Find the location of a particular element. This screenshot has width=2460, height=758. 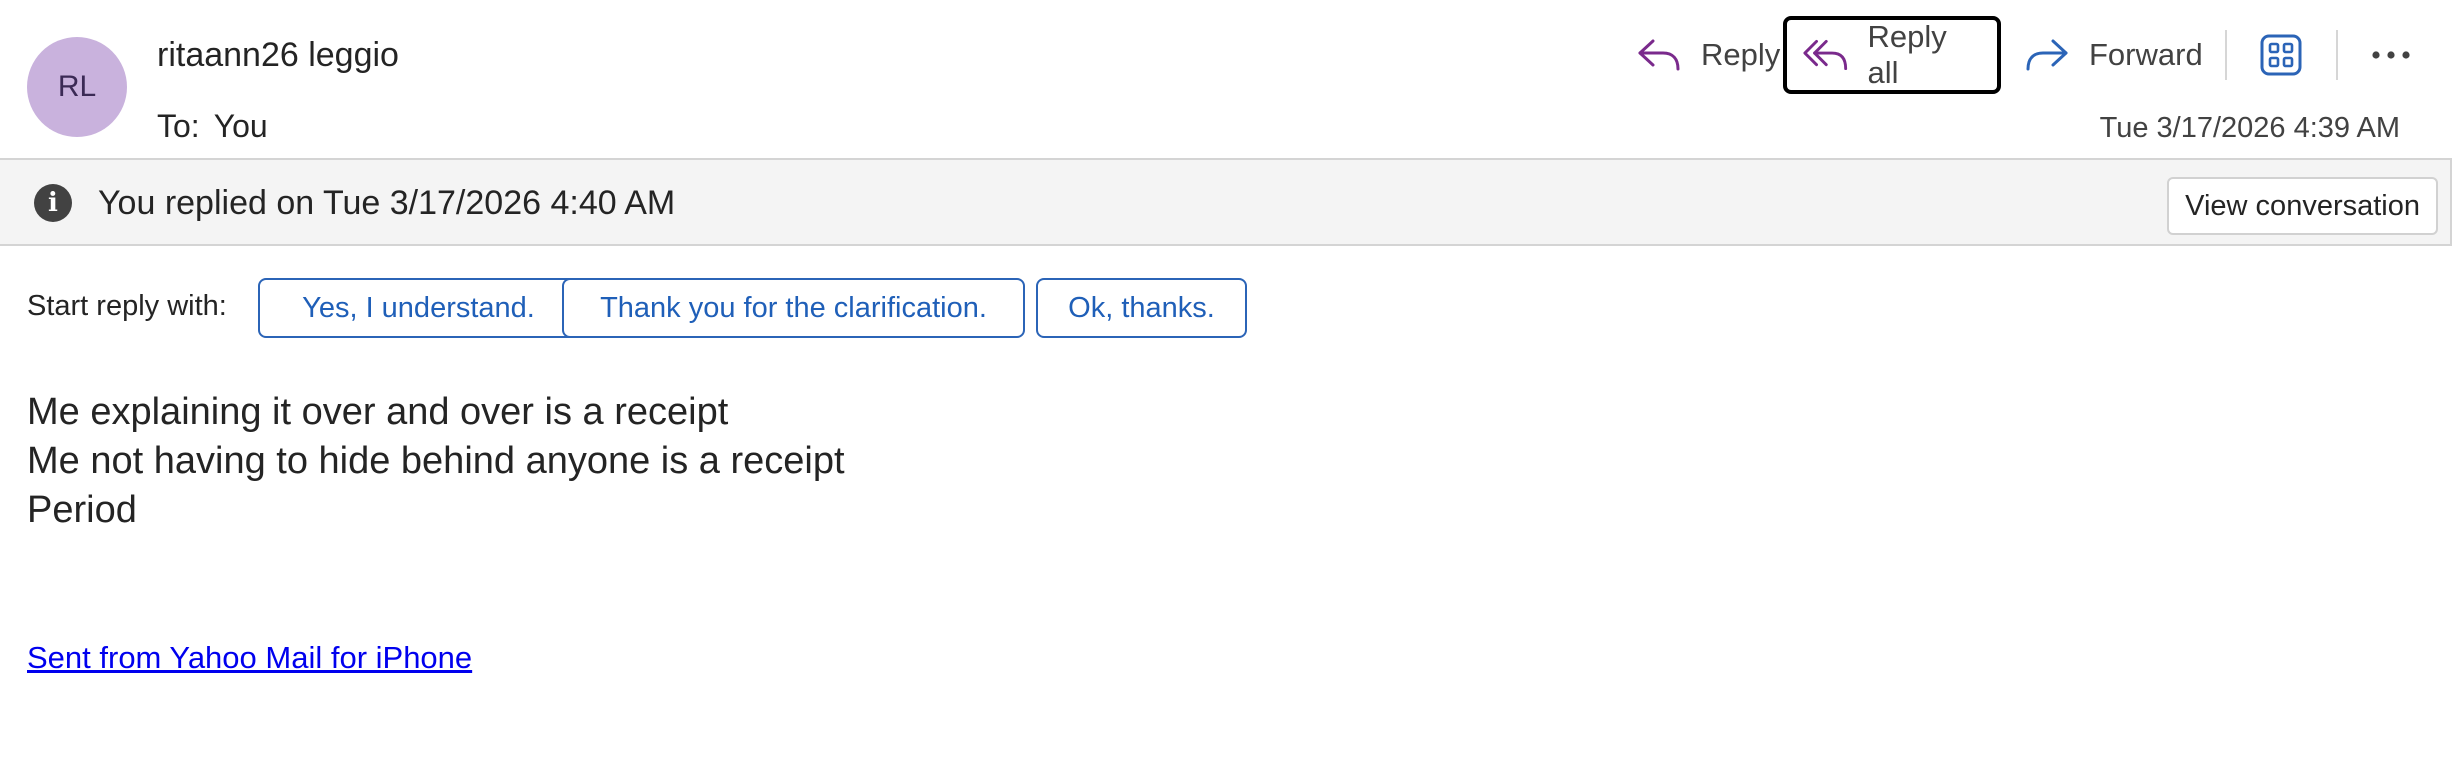

forward-button: Forward is located at coordinates (2113, 55).